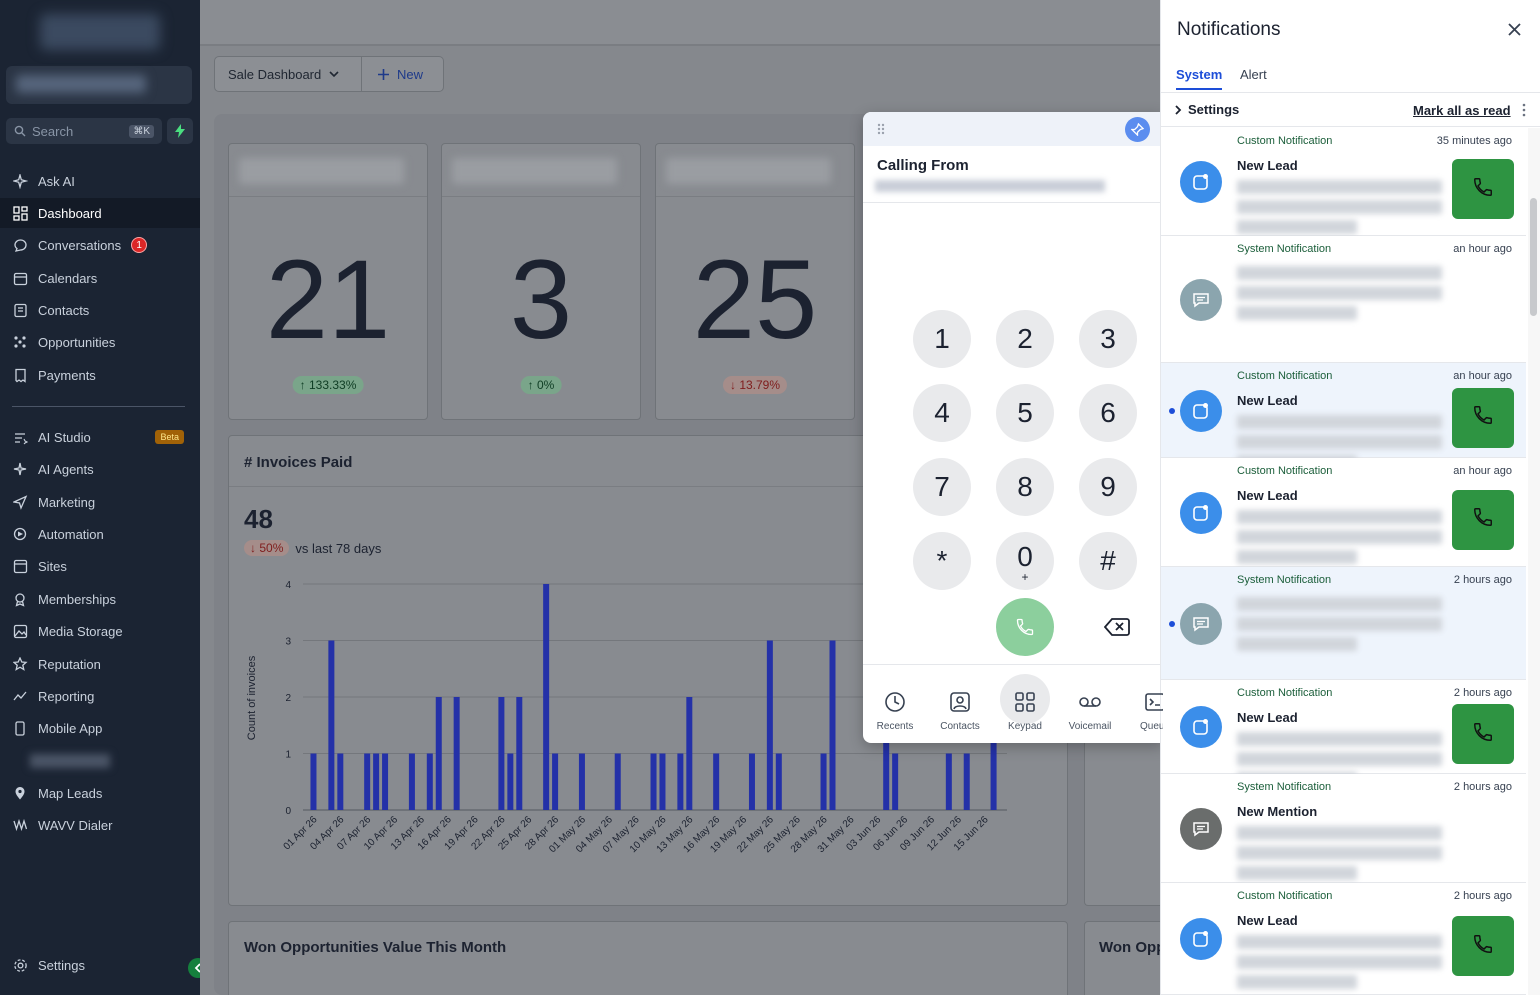 This screenshot has height=995, width=1540. I want to click on pin-icon, so click(1137, 129).